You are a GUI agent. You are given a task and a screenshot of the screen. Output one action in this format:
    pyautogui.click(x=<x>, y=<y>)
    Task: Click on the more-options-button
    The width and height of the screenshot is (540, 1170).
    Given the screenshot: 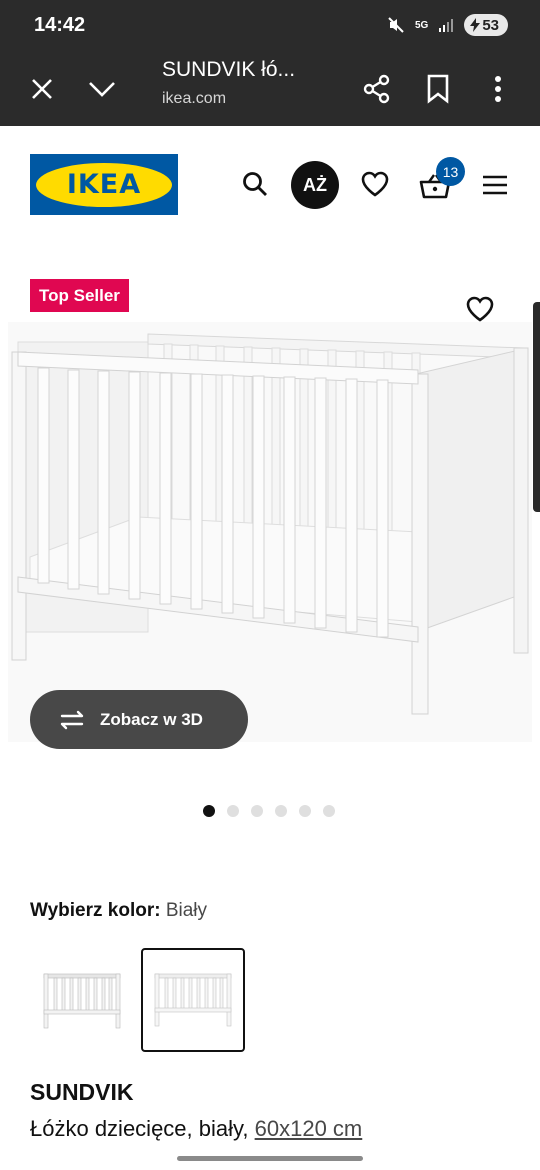 What is the action you would take?
    pyautogui.click(x=498, y=89)
    